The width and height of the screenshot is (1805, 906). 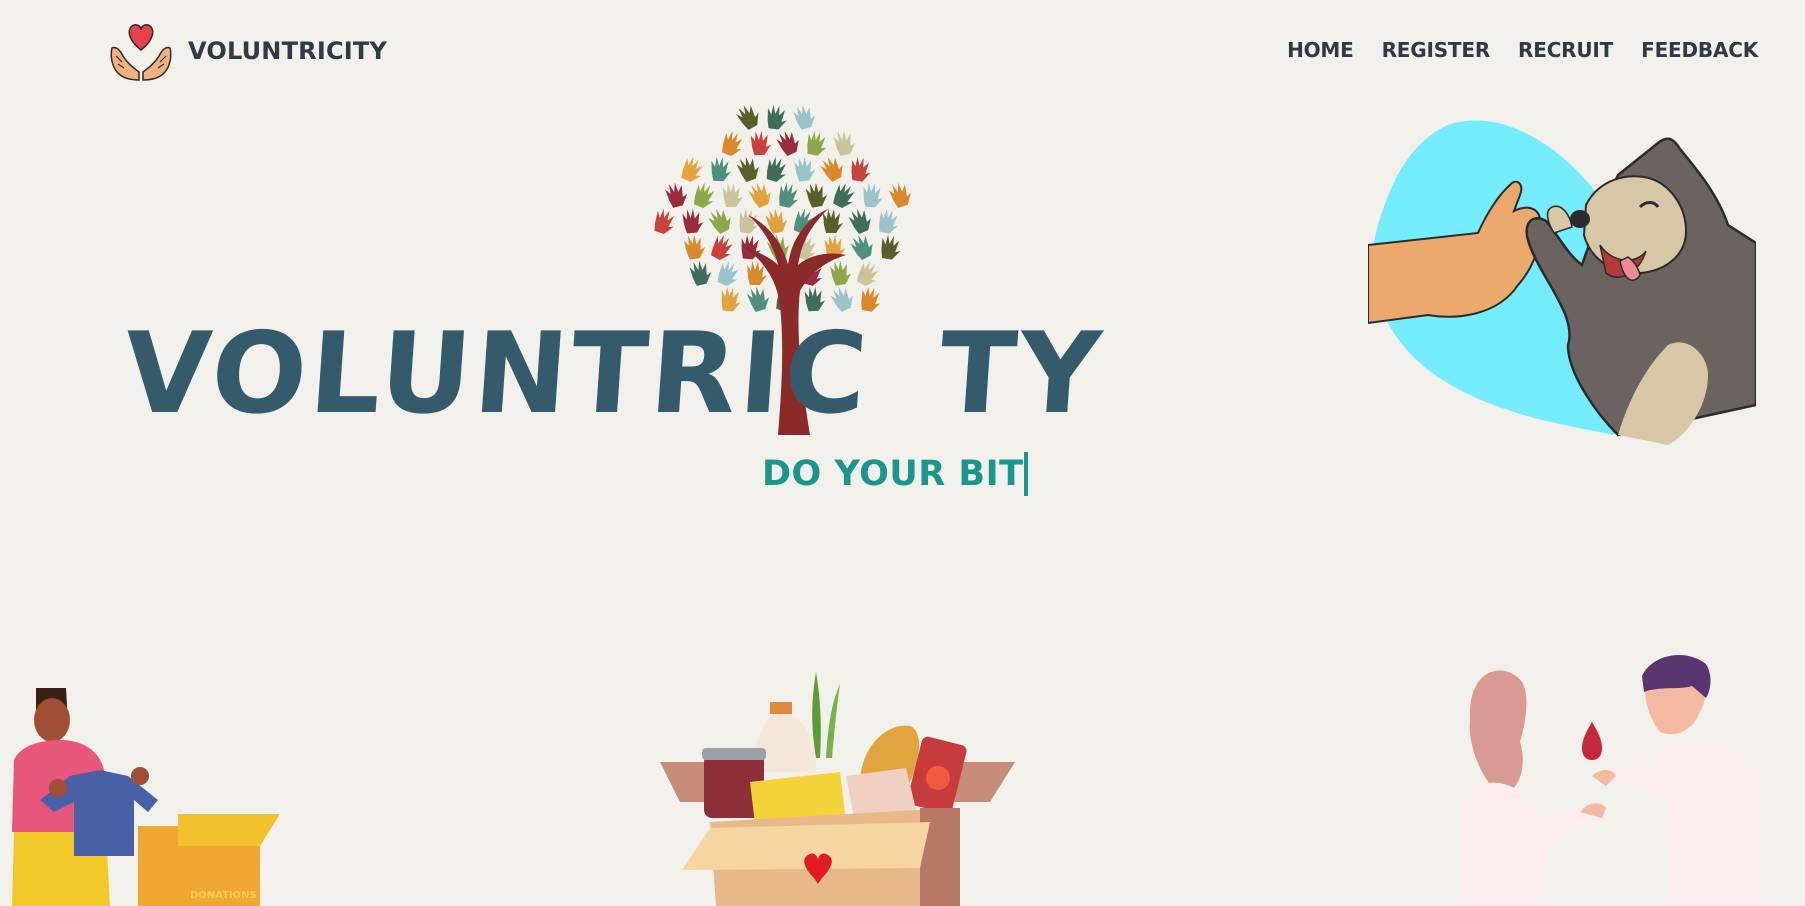 What do you see at coordinates (497, 374) in the screenshot?
I see `hero-title-part1: VOLUNTRIC` at bounding box center [497, 374].